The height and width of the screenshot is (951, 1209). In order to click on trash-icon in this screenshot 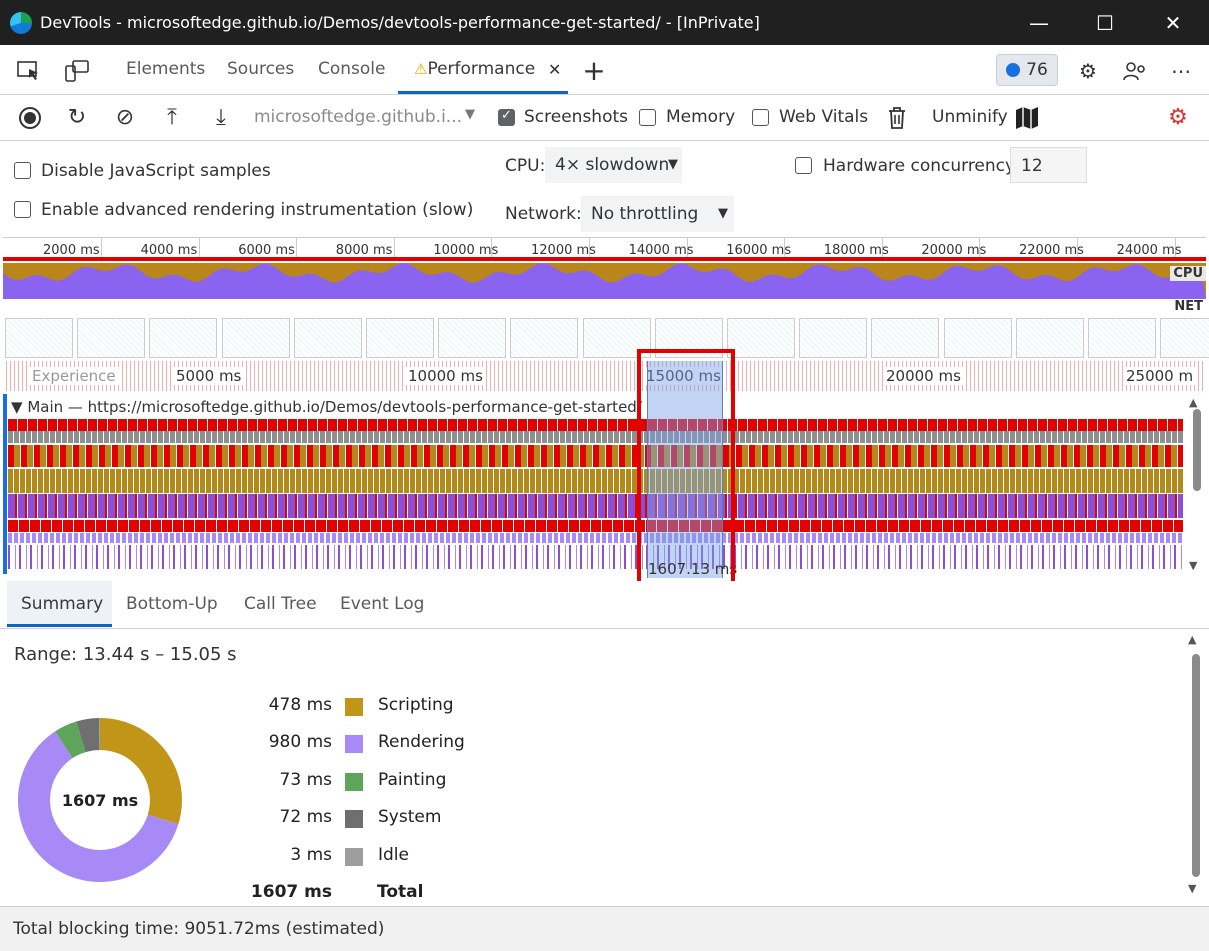, I will do `click(897, 118)`.